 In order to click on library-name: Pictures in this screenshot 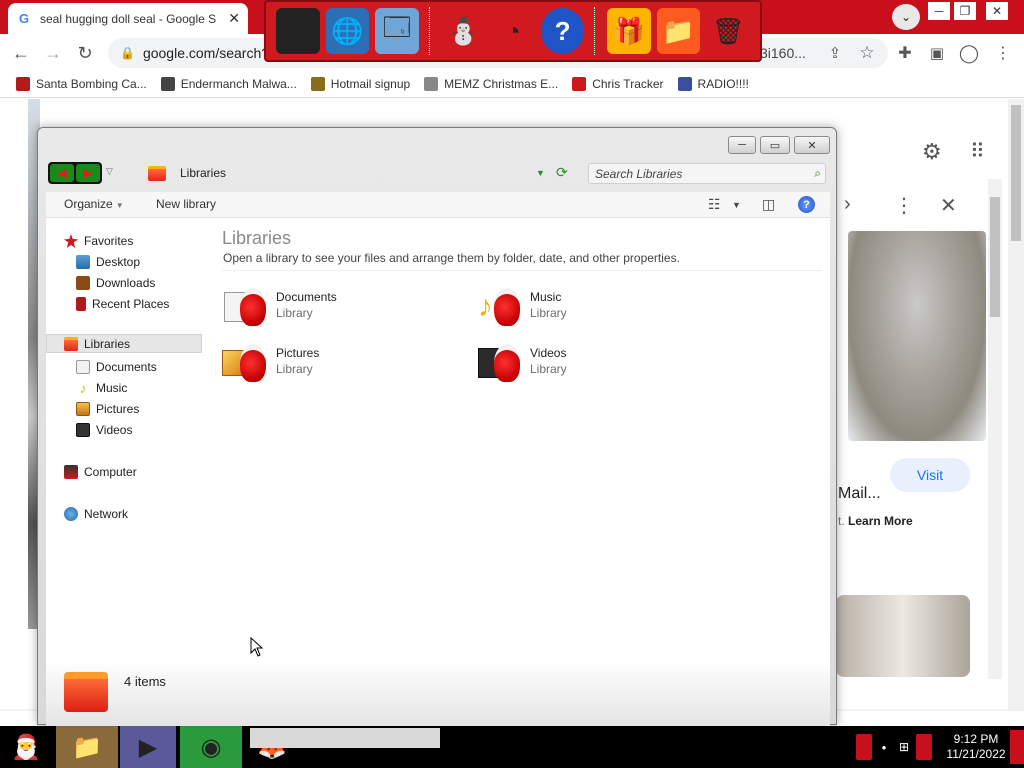, I will do `click(298, 353)`.